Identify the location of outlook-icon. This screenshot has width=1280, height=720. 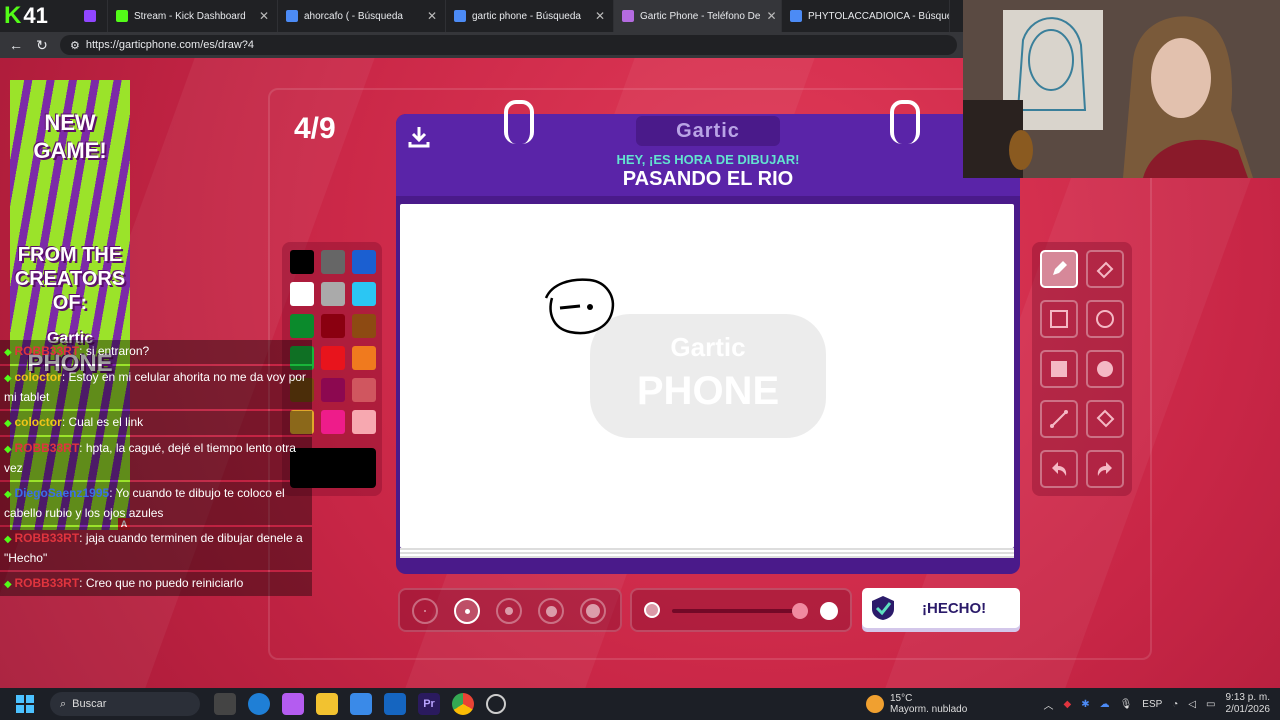
(395, 704).